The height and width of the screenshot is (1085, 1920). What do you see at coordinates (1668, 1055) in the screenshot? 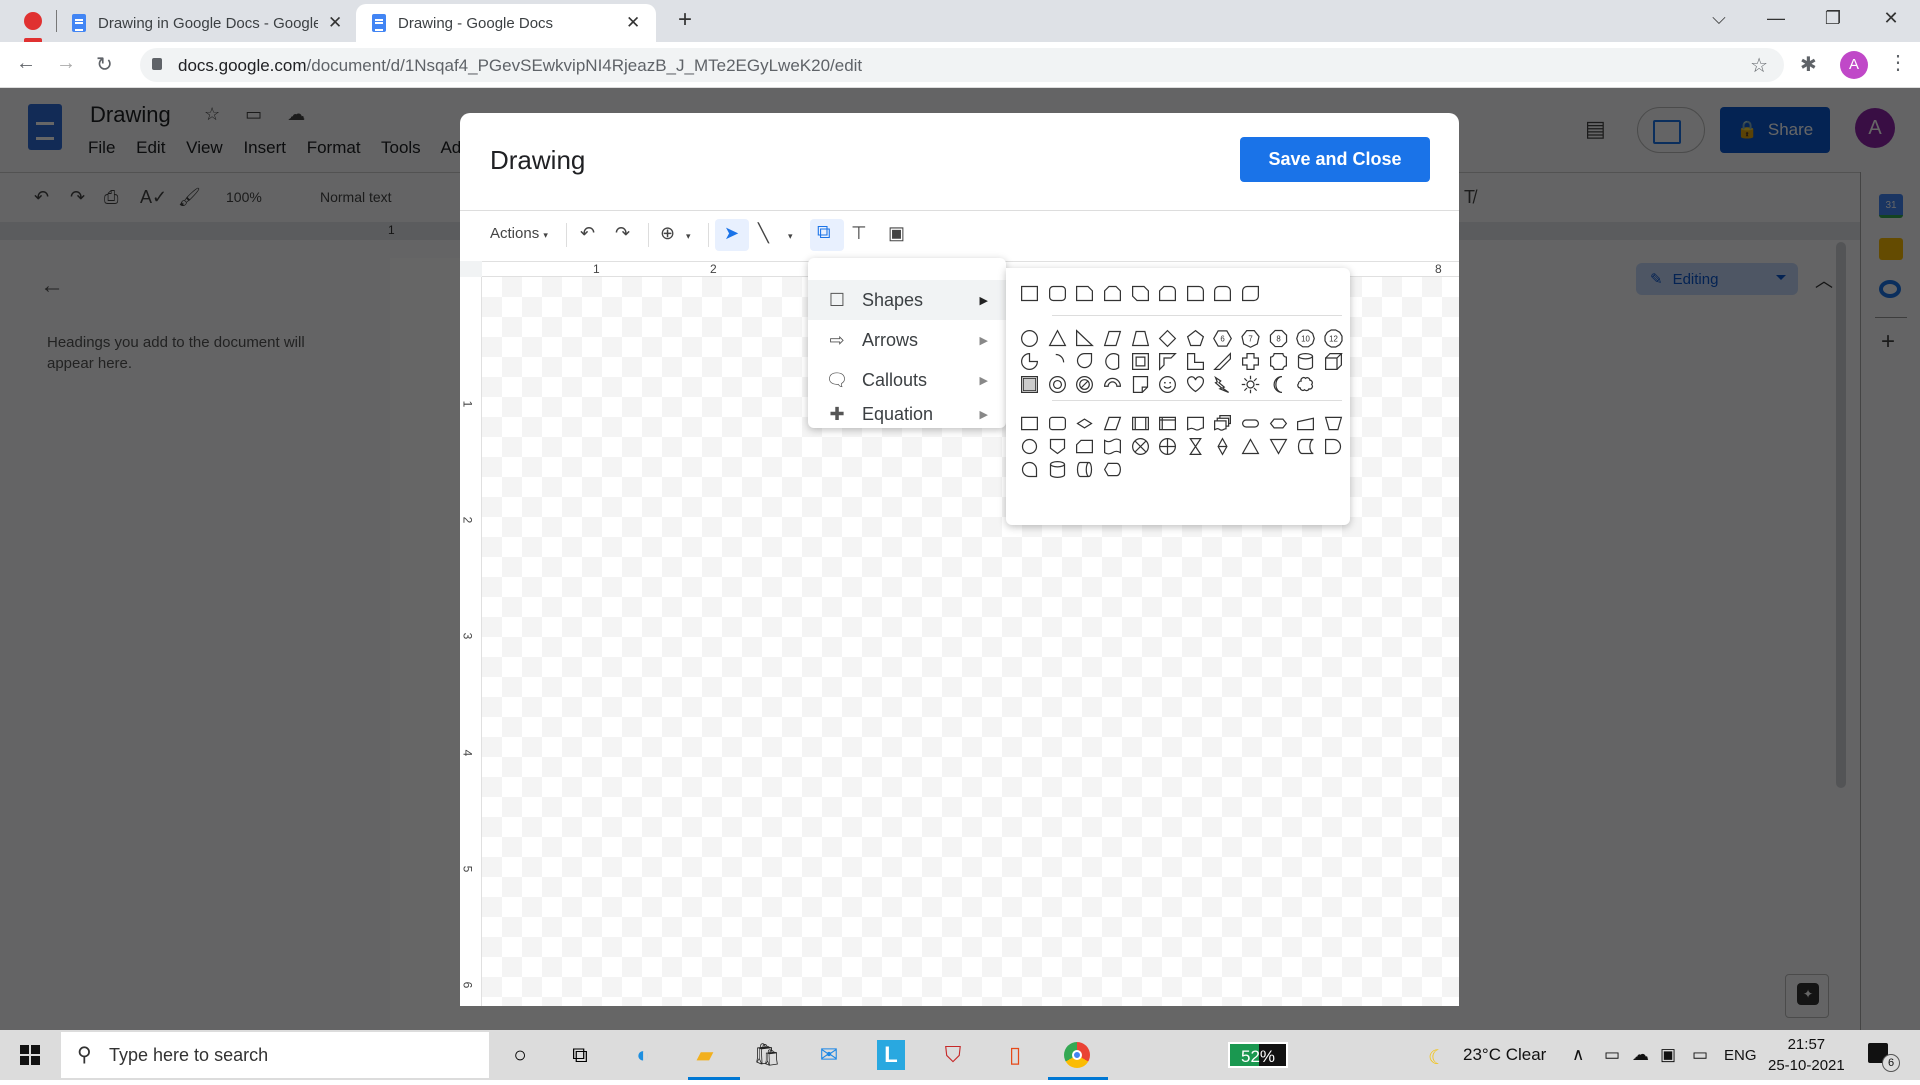
I see `network-icon: ▣` at bounding box center [1668, 1055].